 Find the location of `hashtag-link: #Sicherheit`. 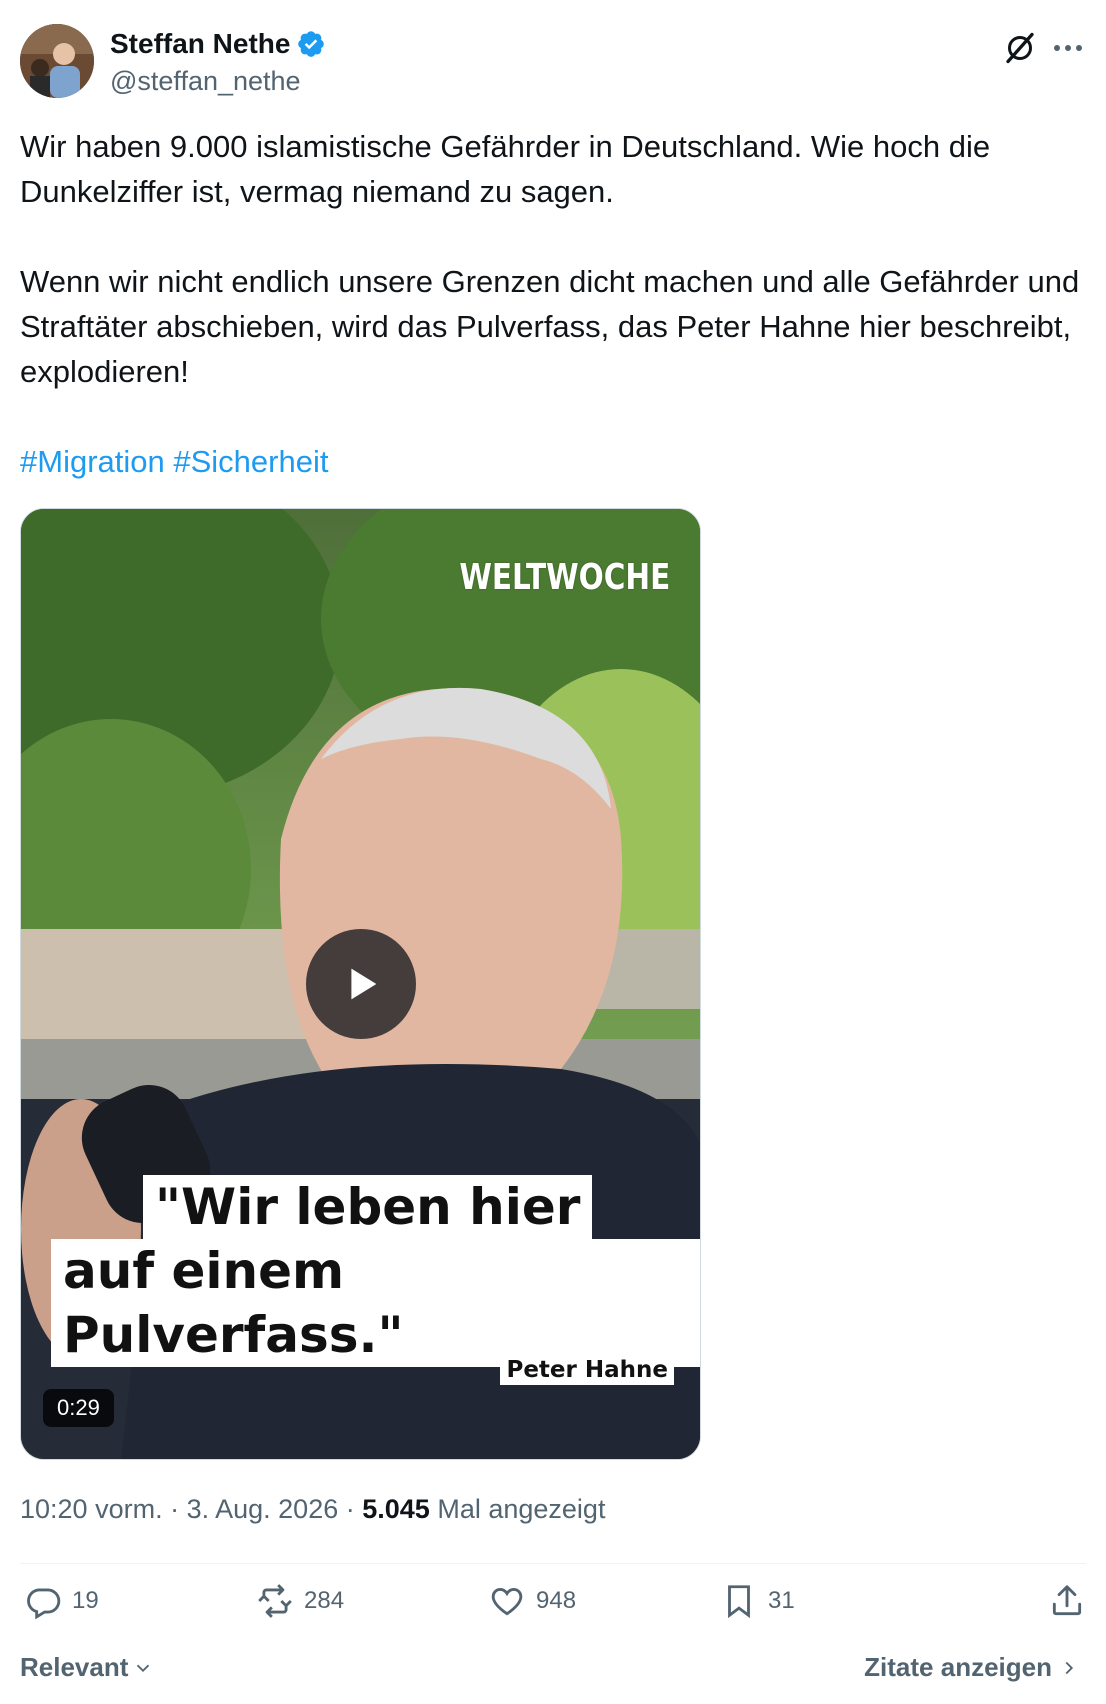

hashtag-link: #Sicherheit is located at coordinates (250, 461).